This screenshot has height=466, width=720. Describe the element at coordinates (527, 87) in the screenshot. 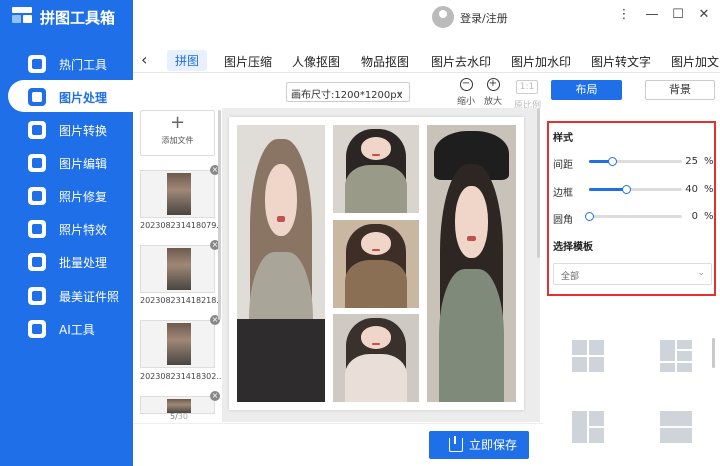

I see `original-ratio-button: 1:1` at that location.